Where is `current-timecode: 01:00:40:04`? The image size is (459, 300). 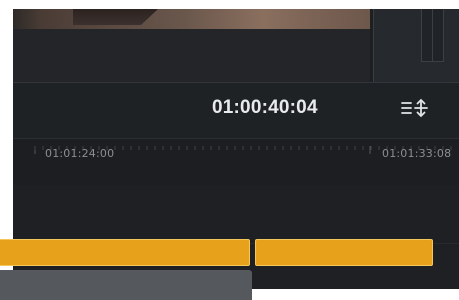
current-timecode: 01:00:40:04 is located at coordinates (282, 108).